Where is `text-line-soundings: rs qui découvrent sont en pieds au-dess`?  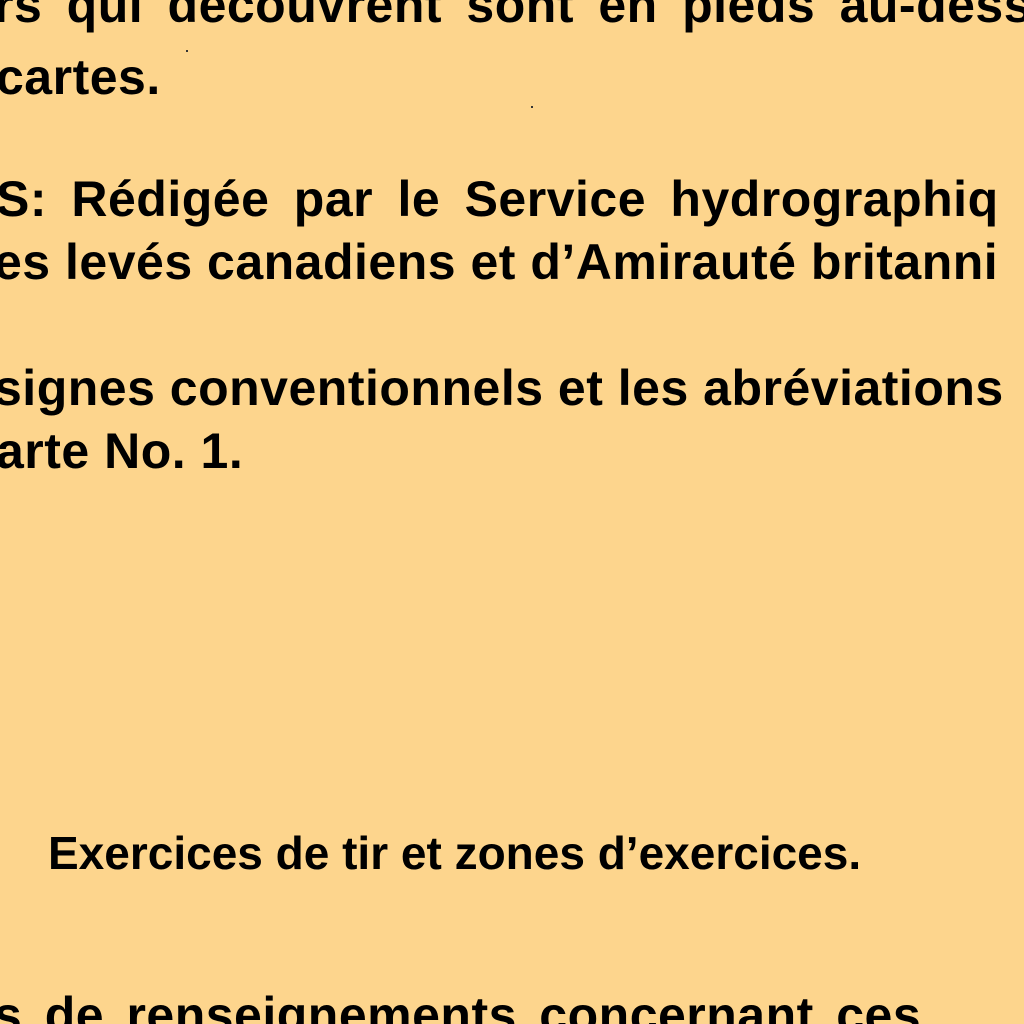
text-line-soundings: rs qui découvrent sont en pieds au-dess is located at coordinates (512, 16).